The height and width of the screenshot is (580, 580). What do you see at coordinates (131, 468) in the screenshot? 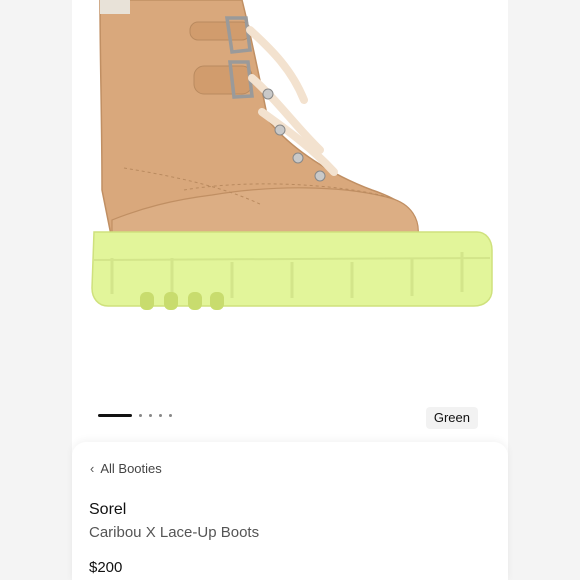
I see `breadcrumb-label: All Booties` at bounding box center [131, 468].